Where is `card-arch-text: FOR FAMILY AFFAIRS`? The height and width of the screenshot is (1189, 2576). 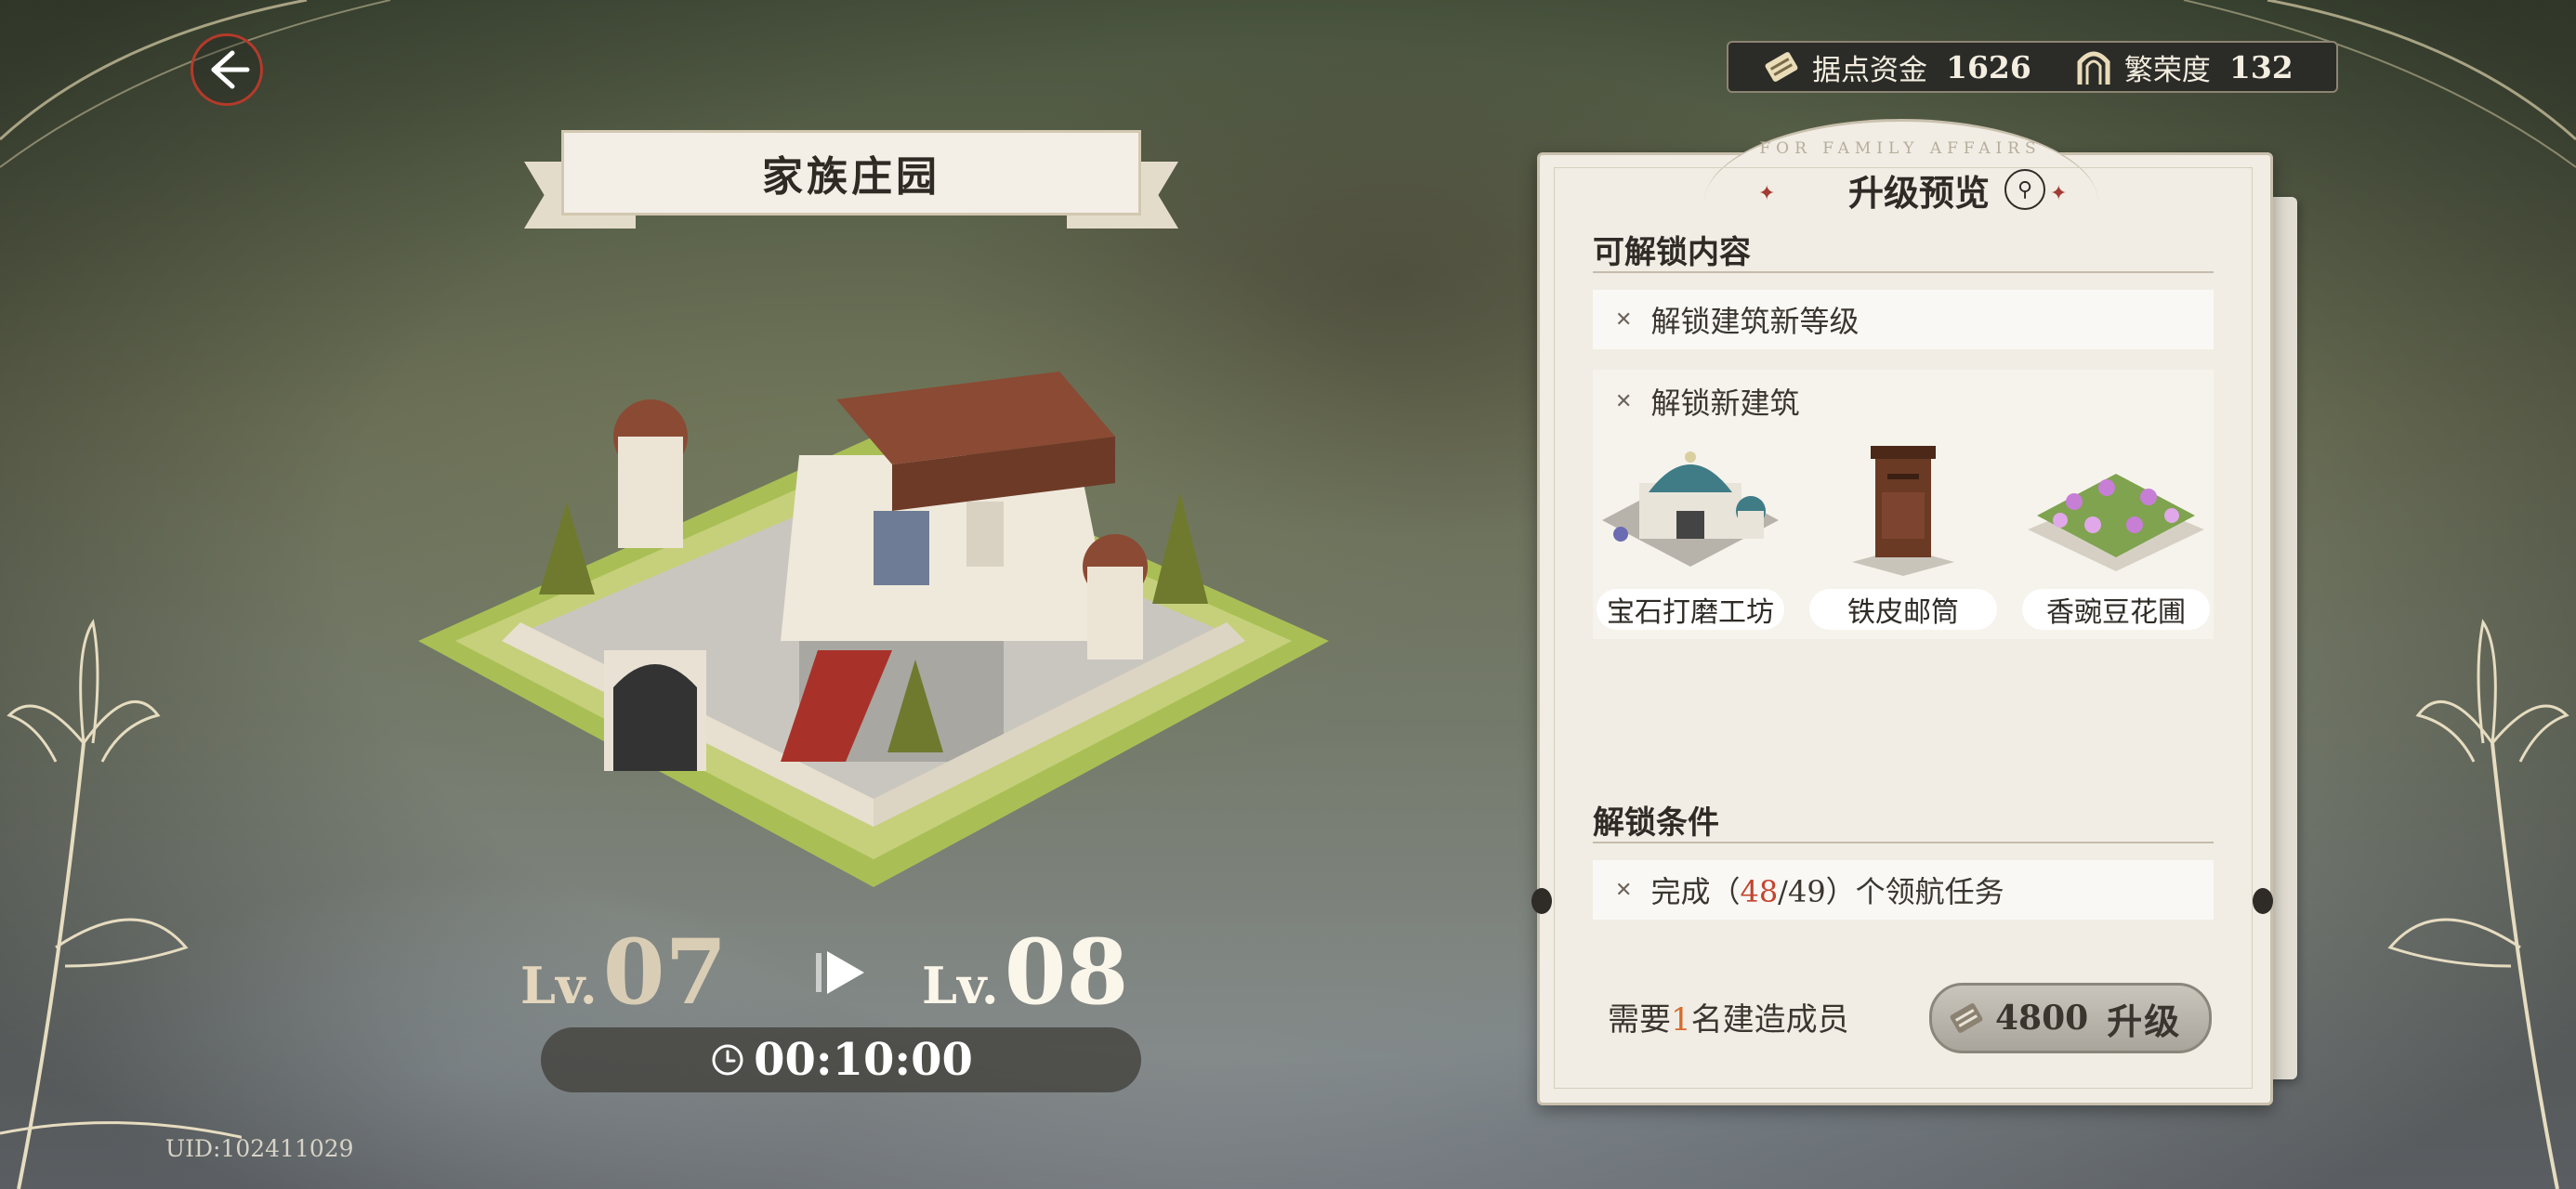 card-arch-text: FOR FAMILY AFFAIRS is located at coordinates (1900, 148).